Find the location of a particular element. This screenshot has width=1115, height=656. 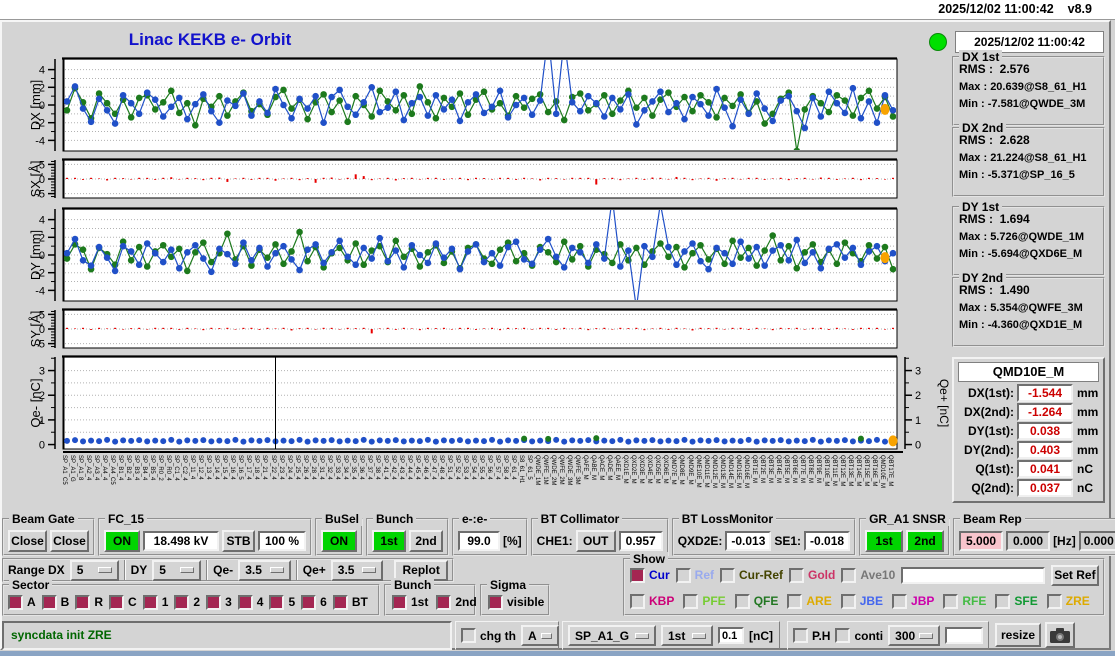

show-gold-checkbox: Gold is located at coordinates (812, 575).